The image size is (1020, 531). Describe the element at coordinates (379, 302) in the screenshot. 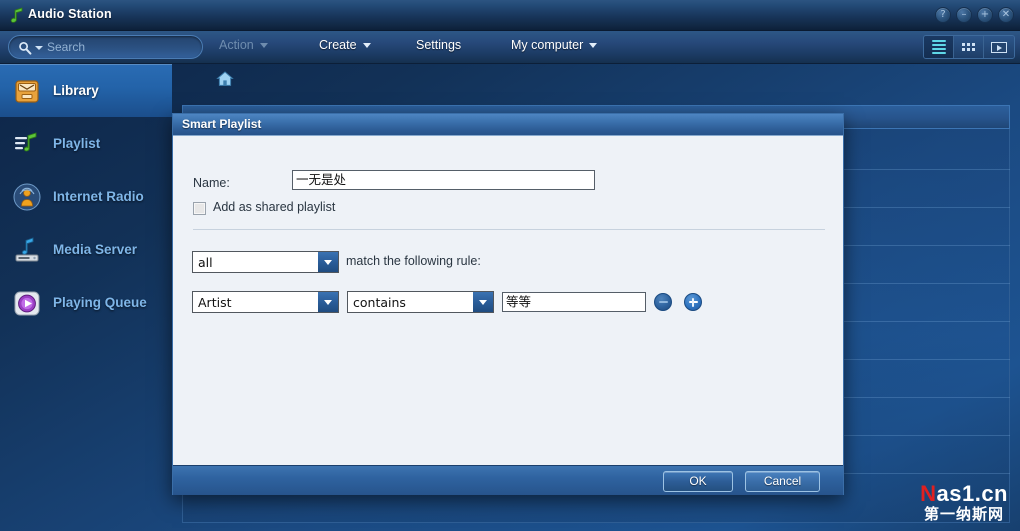

I see `rule-operator-value: contains` at that location.